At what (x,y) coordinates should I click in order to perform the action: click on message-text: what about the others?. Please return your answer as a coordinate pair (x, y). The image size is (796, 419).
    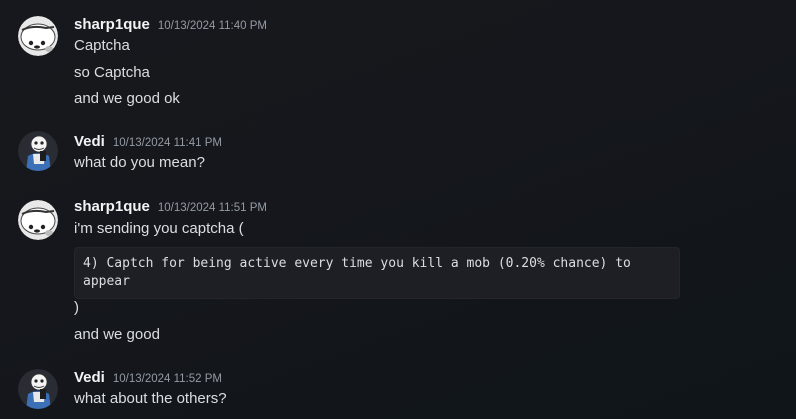
    Looking at the image, I should click on (150, 398).